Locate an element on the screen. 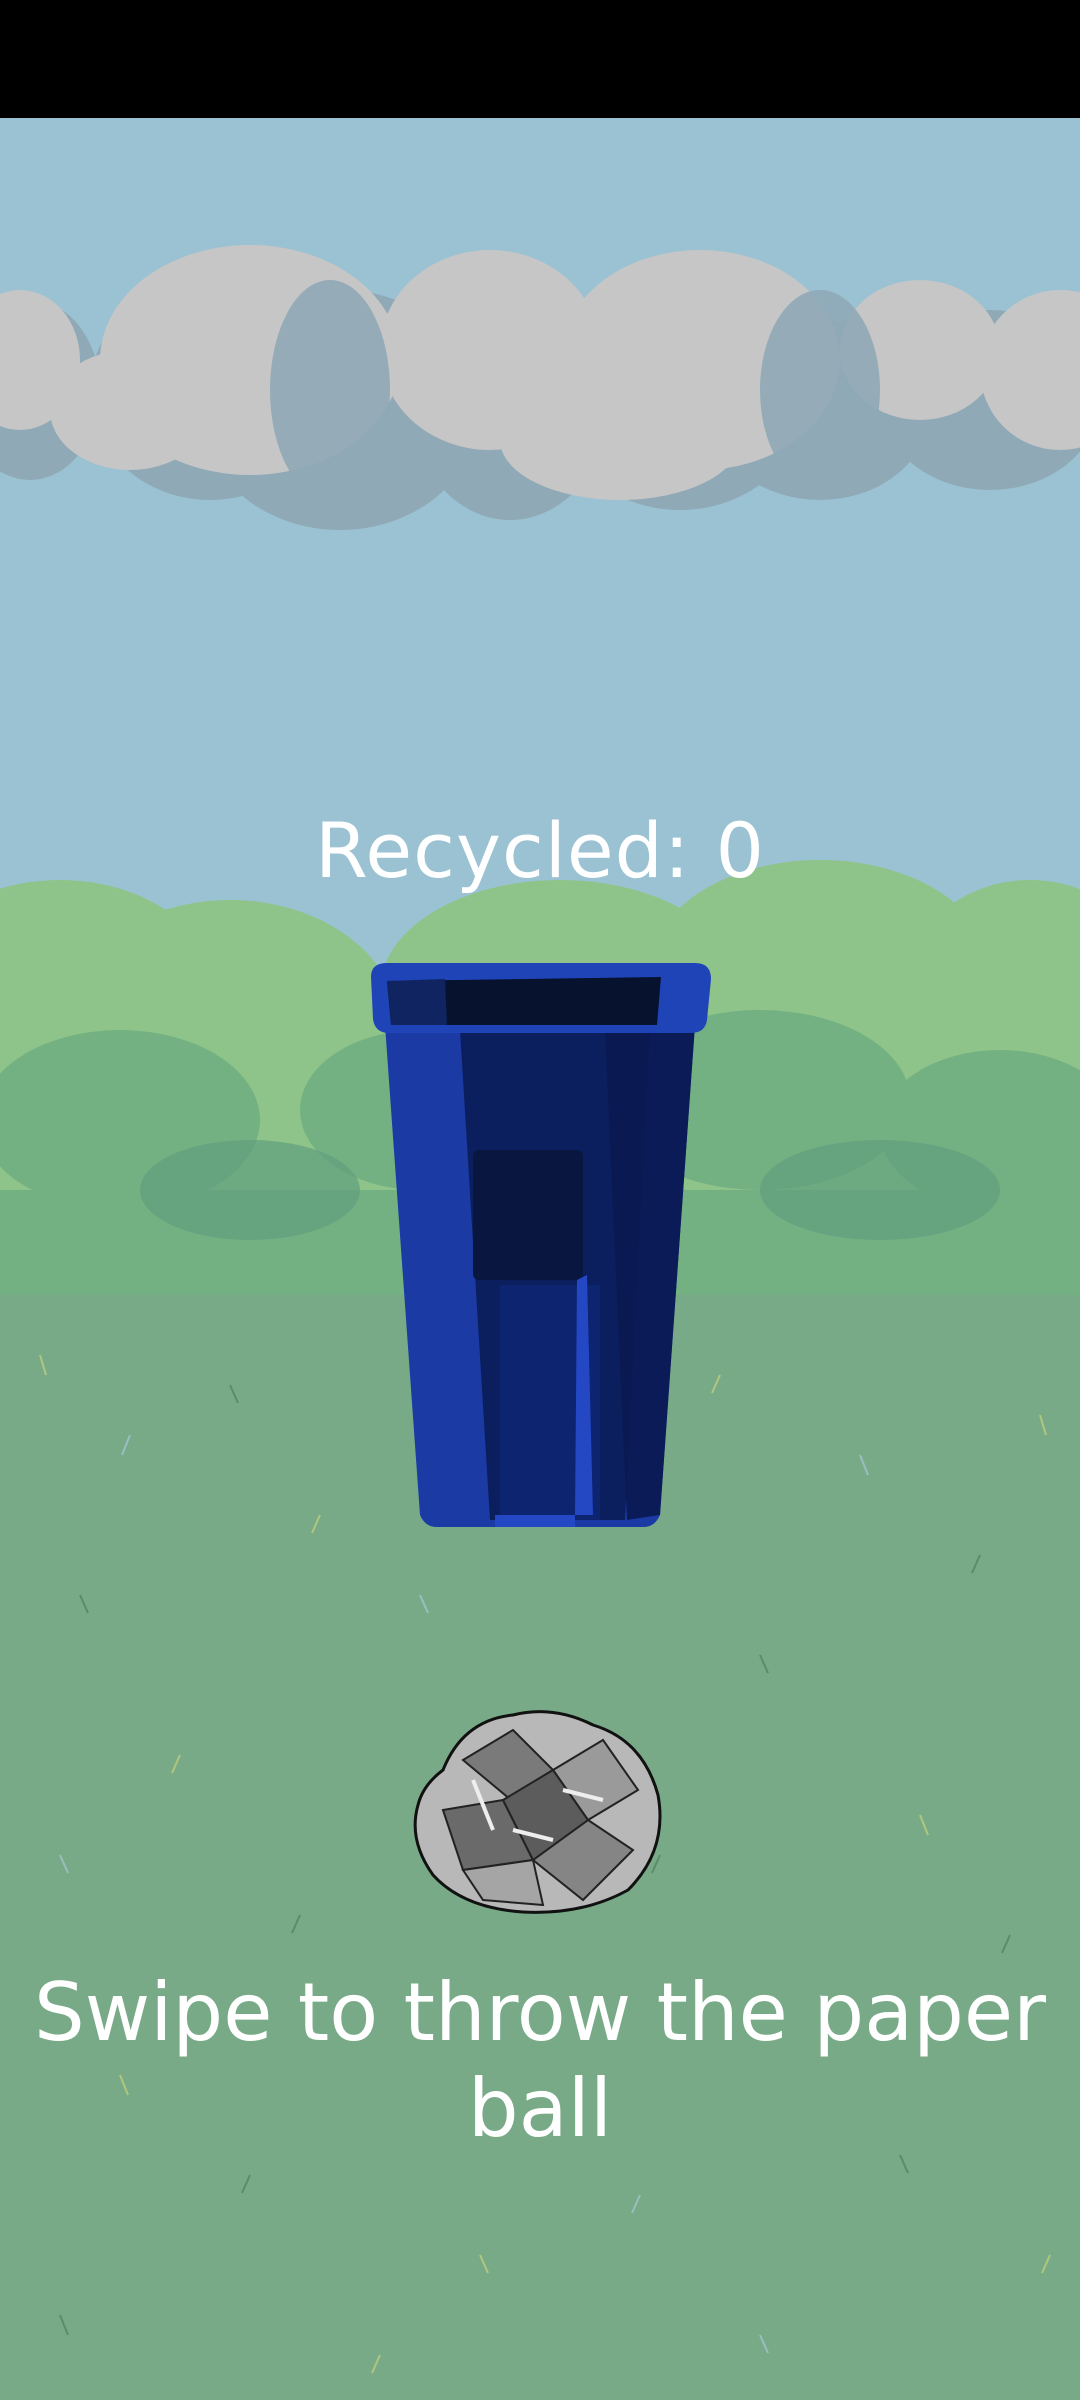 The width and height of the screenshot is (1080, 2400). clouds is located at coordinates (540, 387).